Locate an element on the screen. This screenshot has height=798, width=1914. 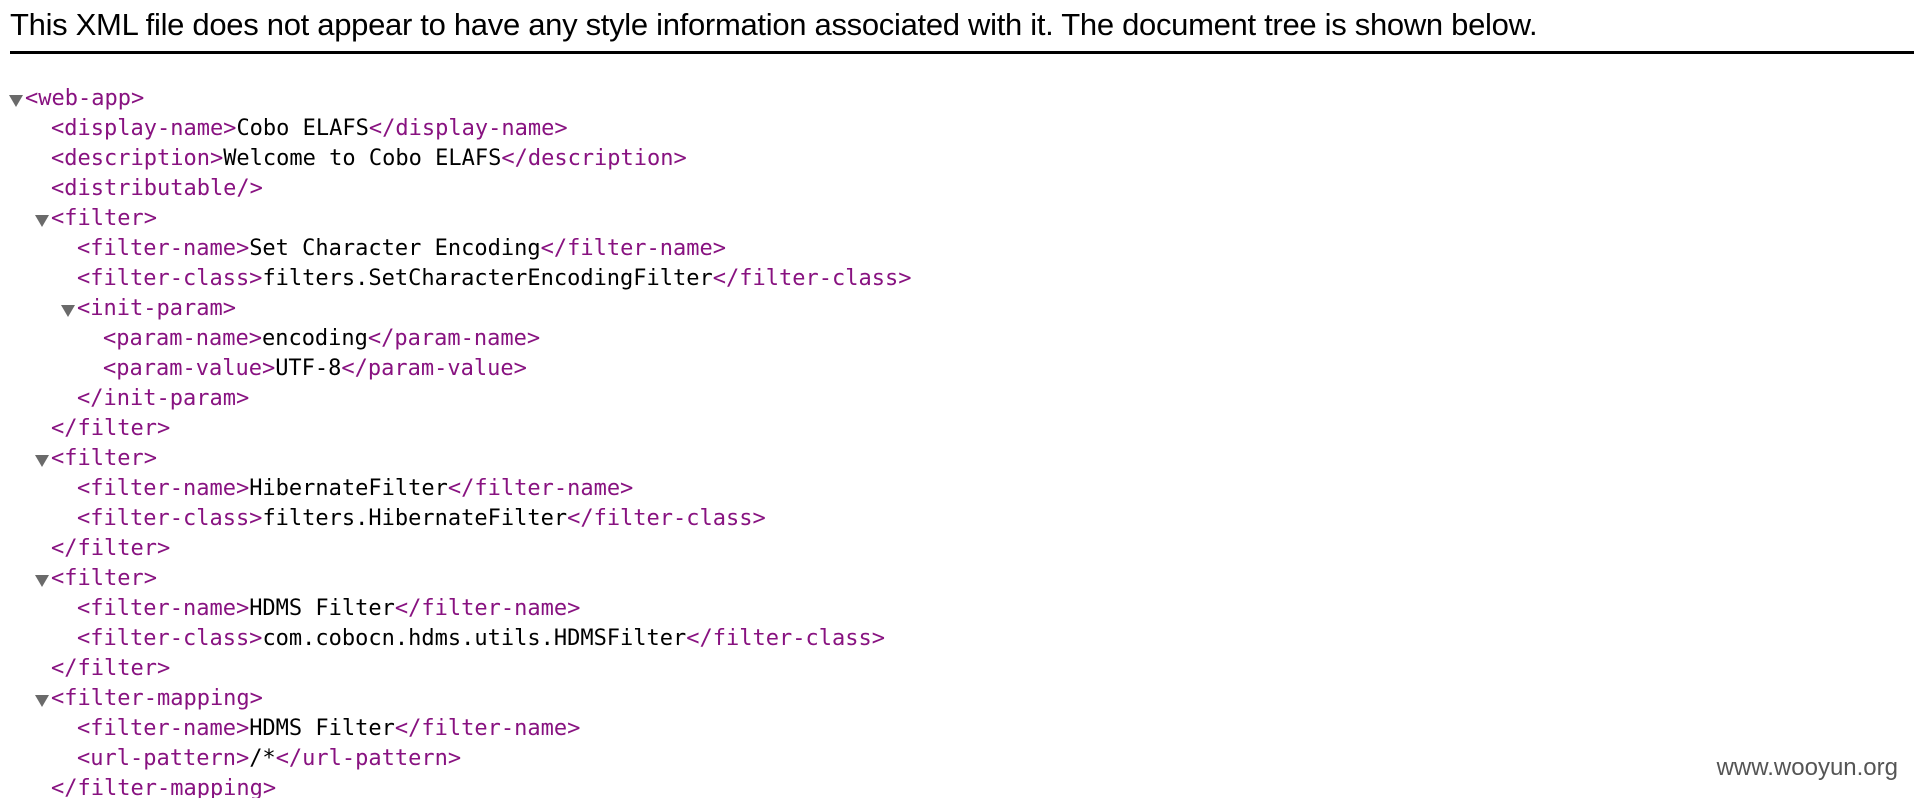
xml-text-value: filters.HibernateFilter is located at coordinates (415, 518).